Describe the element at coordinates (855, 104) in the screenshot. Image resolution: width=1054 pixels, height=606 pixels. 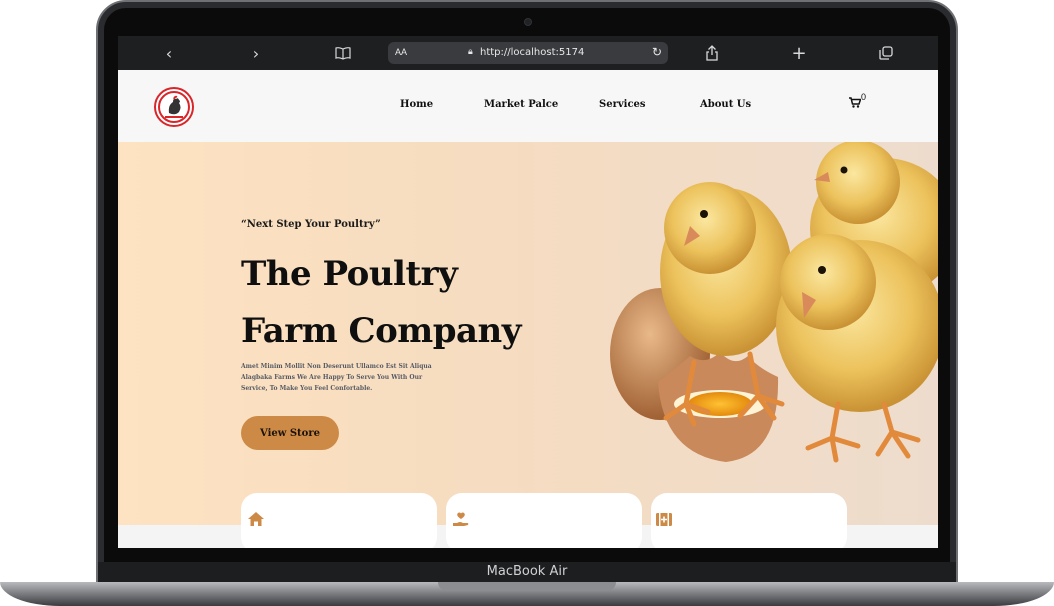
I see `cart-icon` at that location.